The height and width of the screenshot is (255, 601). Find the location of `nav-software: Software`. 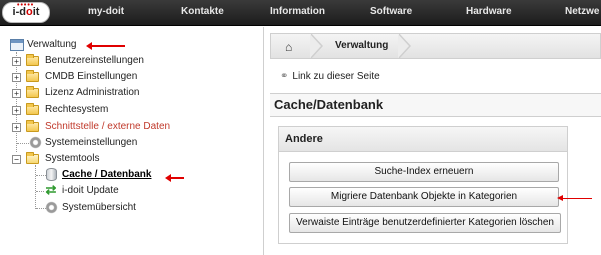

nav-software: Software is located at coordinates (391, 13).